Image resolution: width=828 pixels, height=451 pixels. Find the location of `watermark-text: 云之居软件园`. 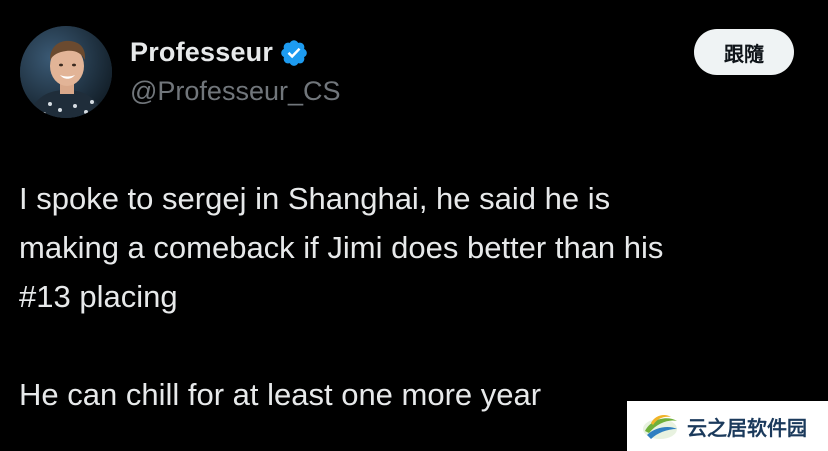

watermark-text: 云之居软件园 is located at coordinates (747, 427).